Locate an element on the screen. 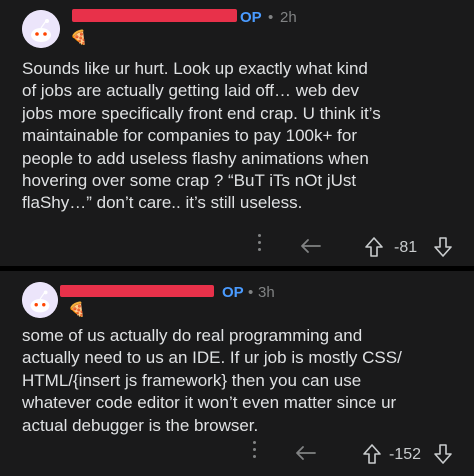  vote-score: -81 is located at coordinates (406, 247).